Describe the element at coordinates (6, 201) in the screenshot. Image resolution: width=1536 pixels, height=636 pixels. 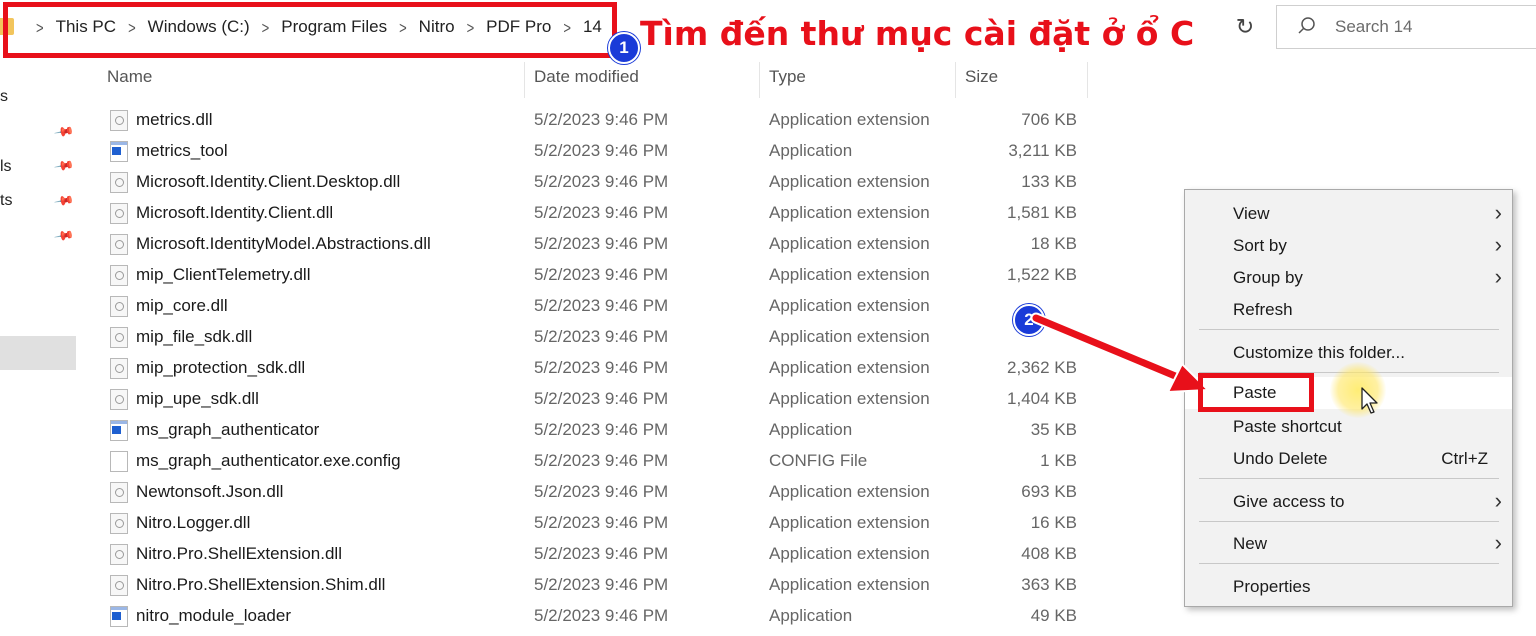
I see `nav-item-label: ts` at that location.